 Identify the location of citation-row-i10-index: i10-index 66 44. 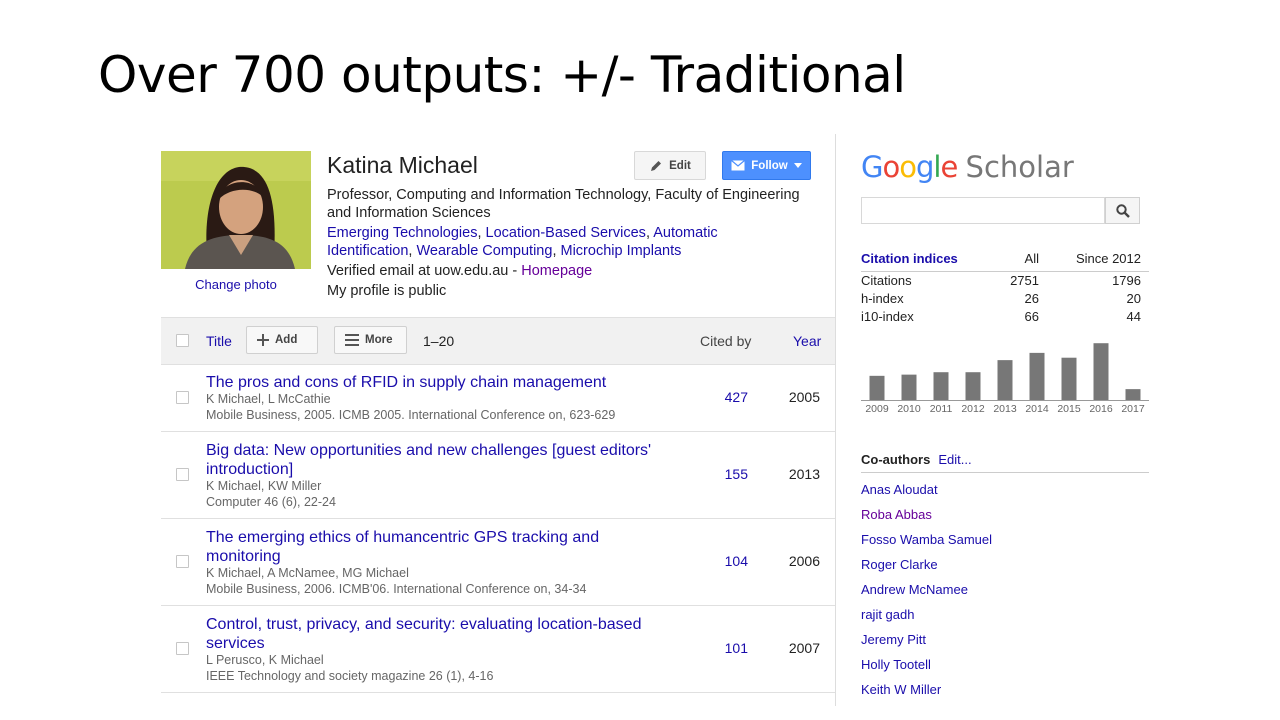
(1005, 318).